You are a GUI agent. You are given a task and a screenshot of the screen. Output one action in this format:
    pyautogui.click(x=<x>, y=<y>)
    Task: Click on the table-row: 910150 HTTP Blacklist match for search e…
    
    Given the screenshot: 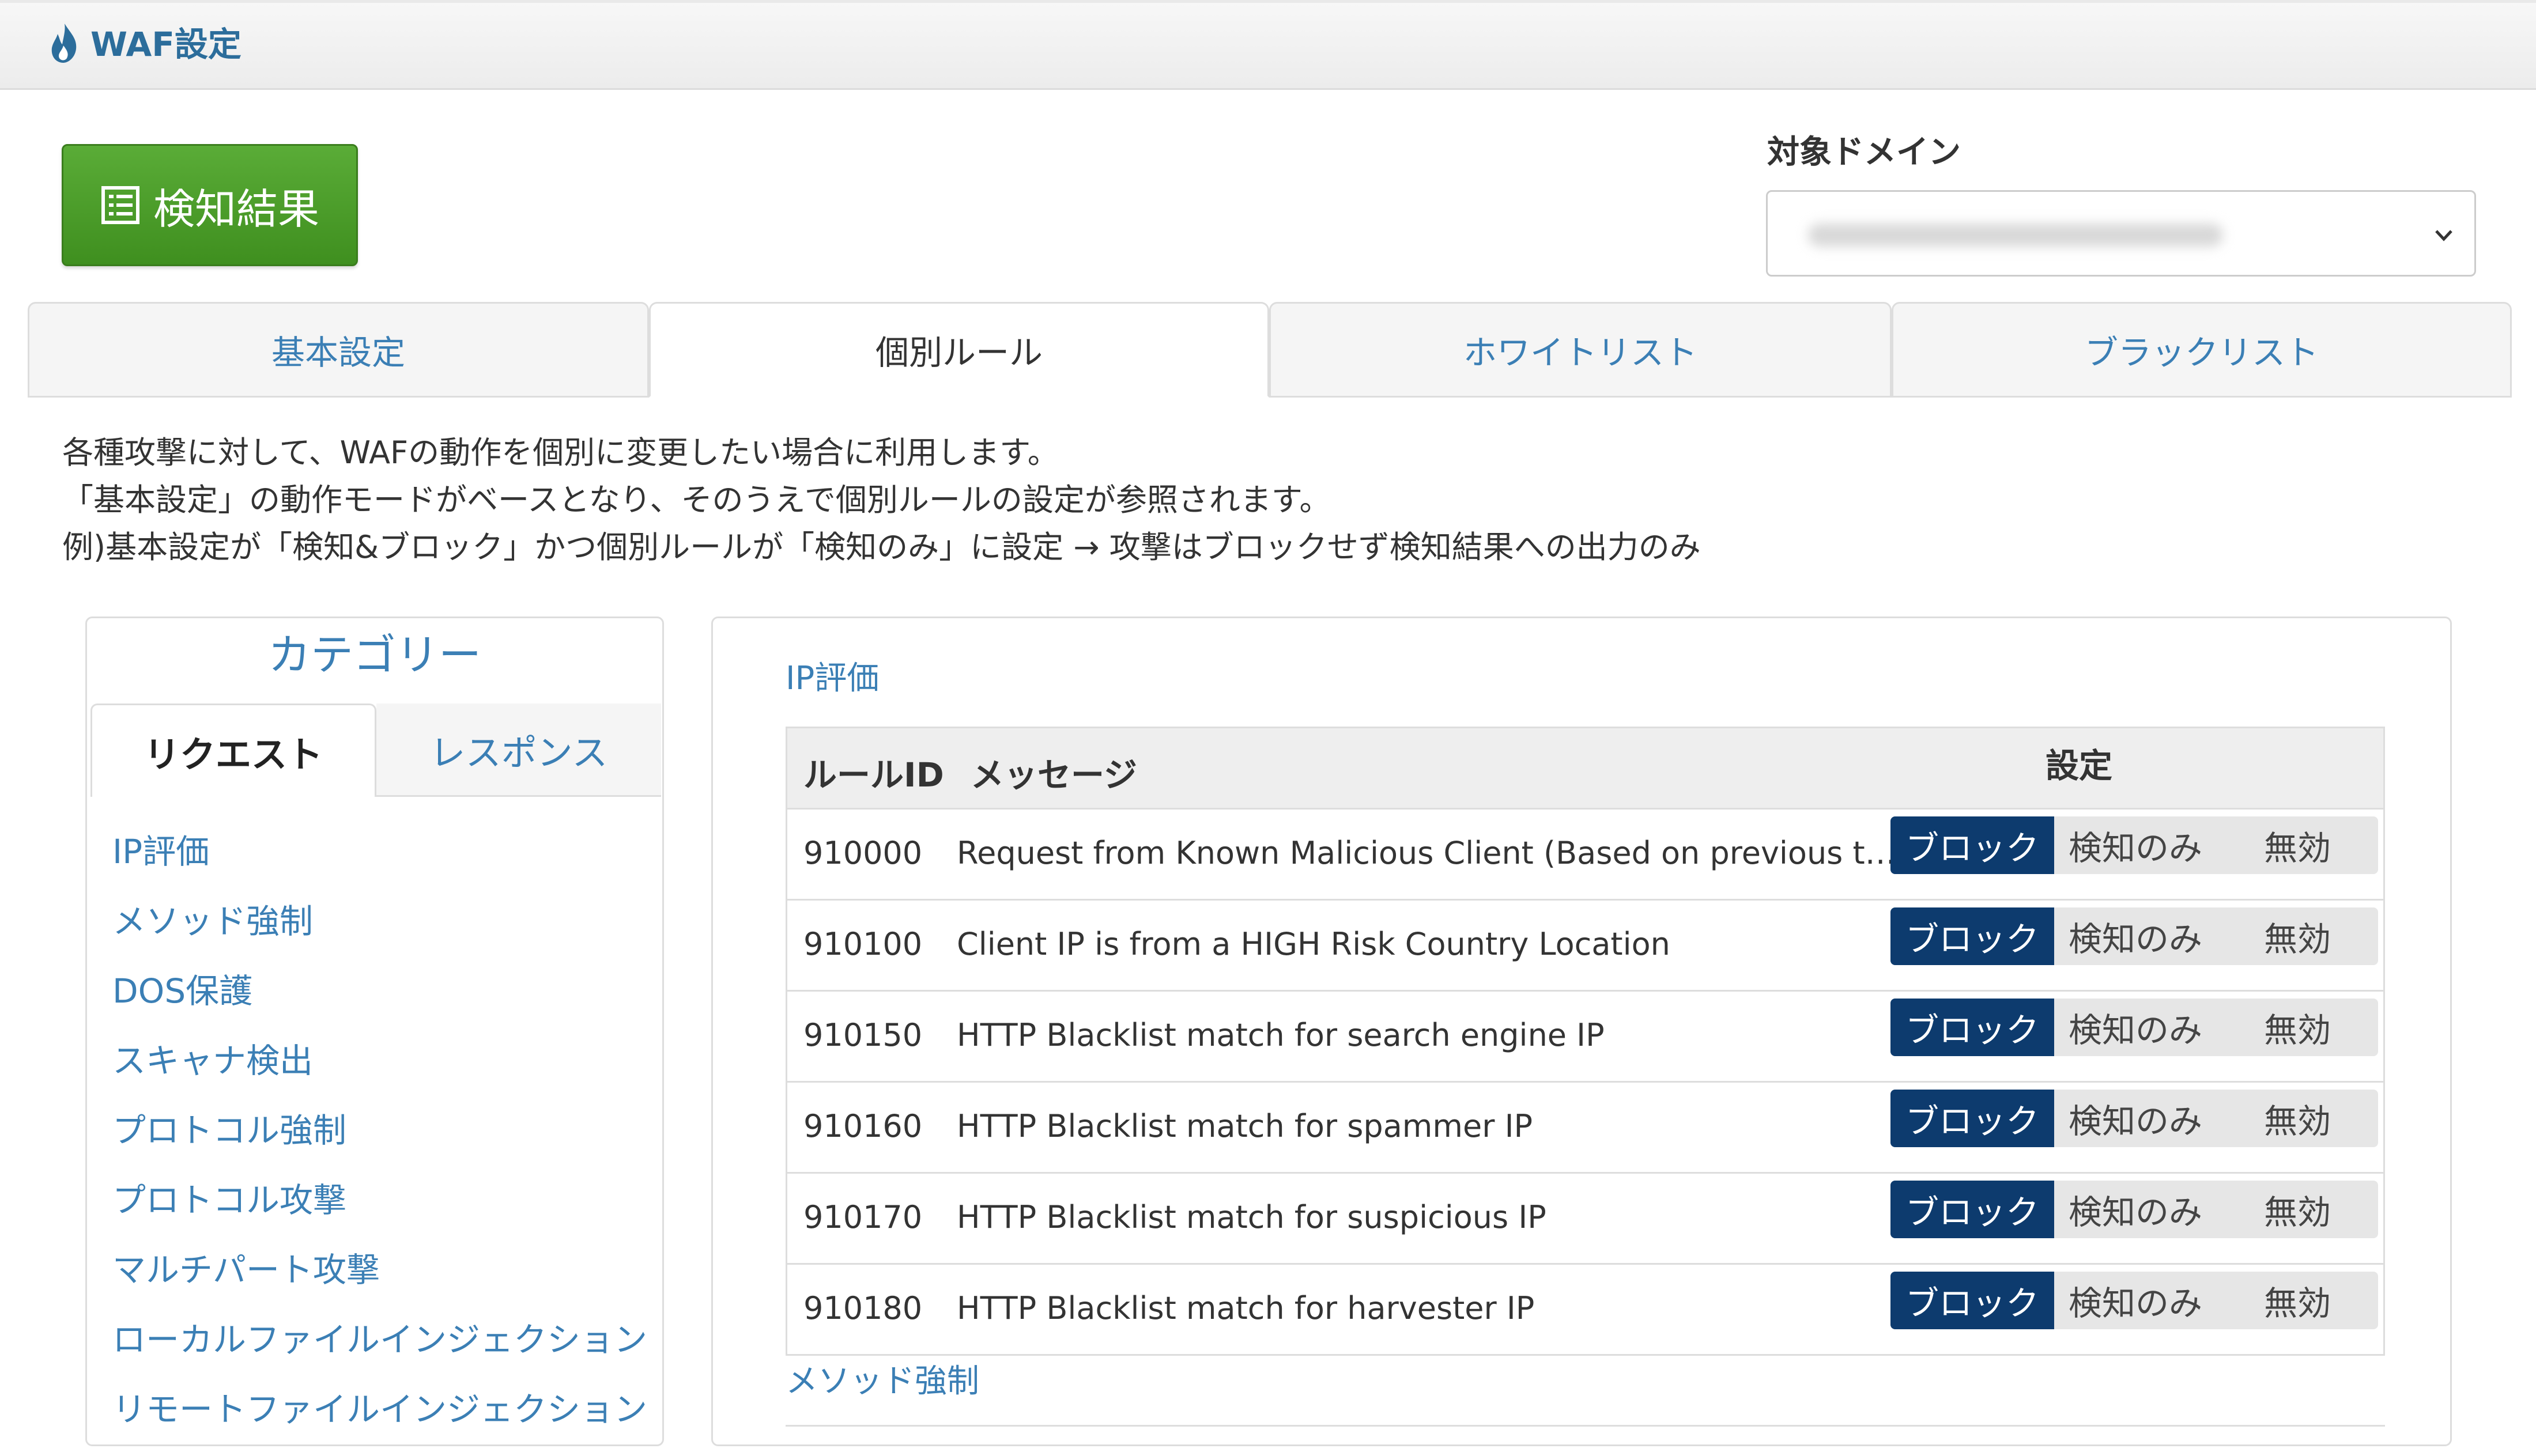 What is the action you would take?
    pyautogui.click(x=1585, y=1038)
    